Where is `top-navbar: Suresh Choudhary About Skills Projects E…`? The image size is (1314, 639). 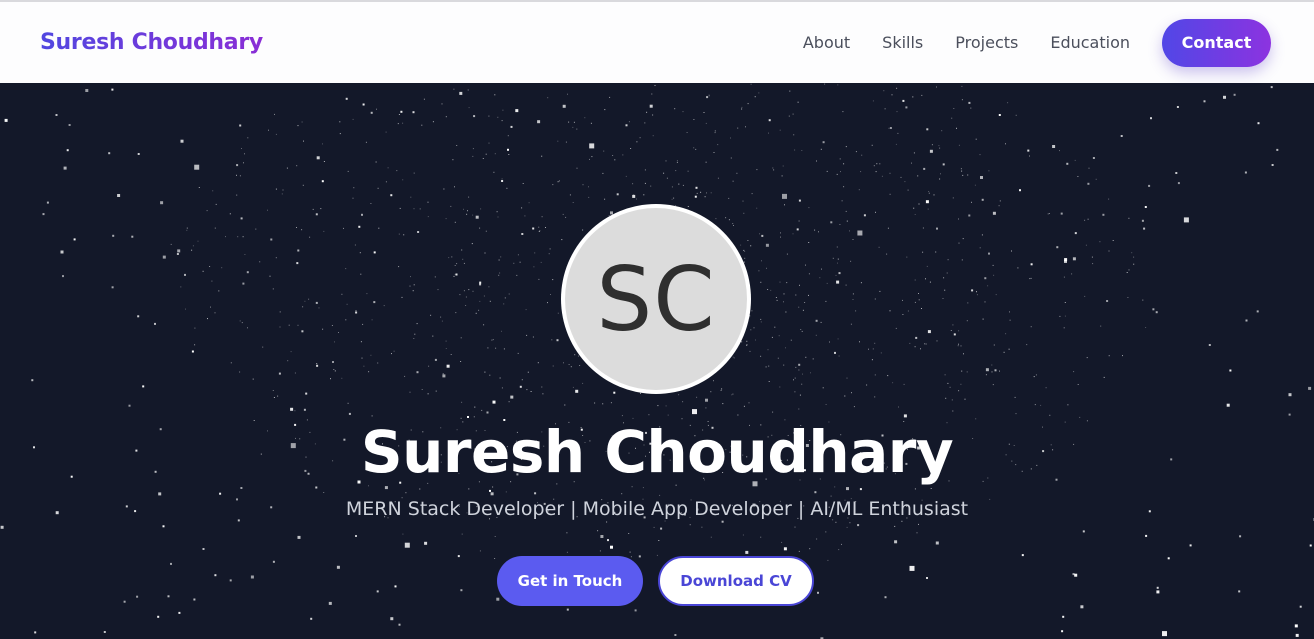
top-navbar: Suresh Choudhary About Skills Projects E… is located at coordinates (657, 41).